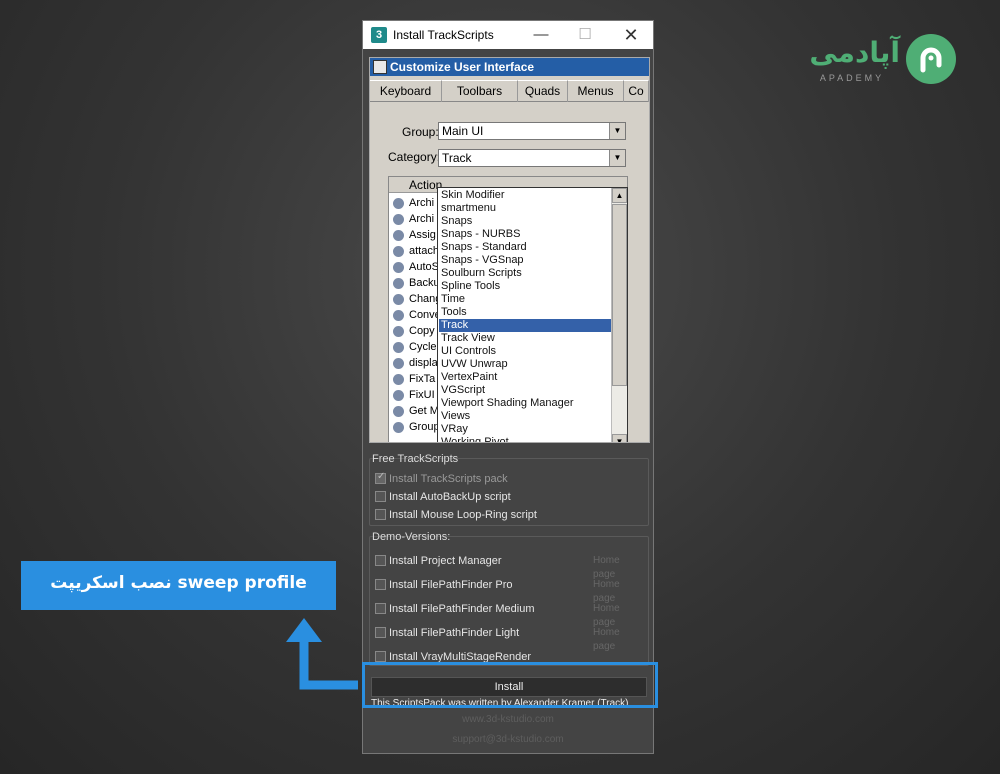 The width and height of the screenshot is (1000, 774). Describe the element at coordinates (422, 331) in the screenshot. I see `action-label: Copy` at that location.